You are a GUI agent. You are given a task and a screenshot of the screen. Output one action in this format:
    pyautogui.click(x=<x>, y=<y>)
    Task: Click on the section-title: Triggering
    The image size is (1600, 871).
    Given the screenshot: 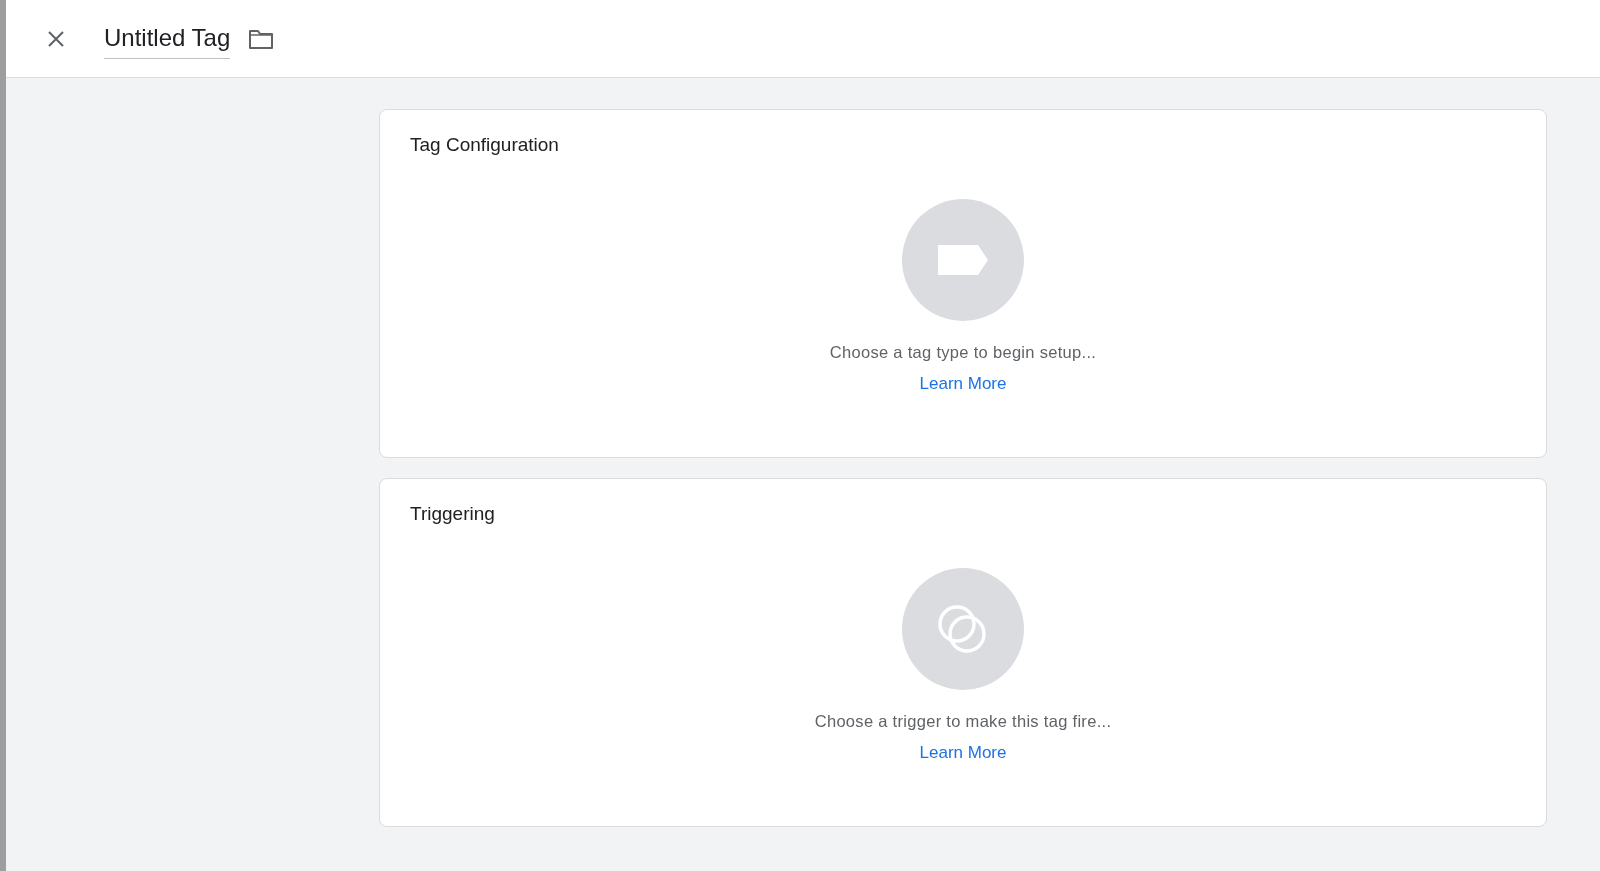 What is the action you would take?
    pyautogui.click(x=453, y=514)
    